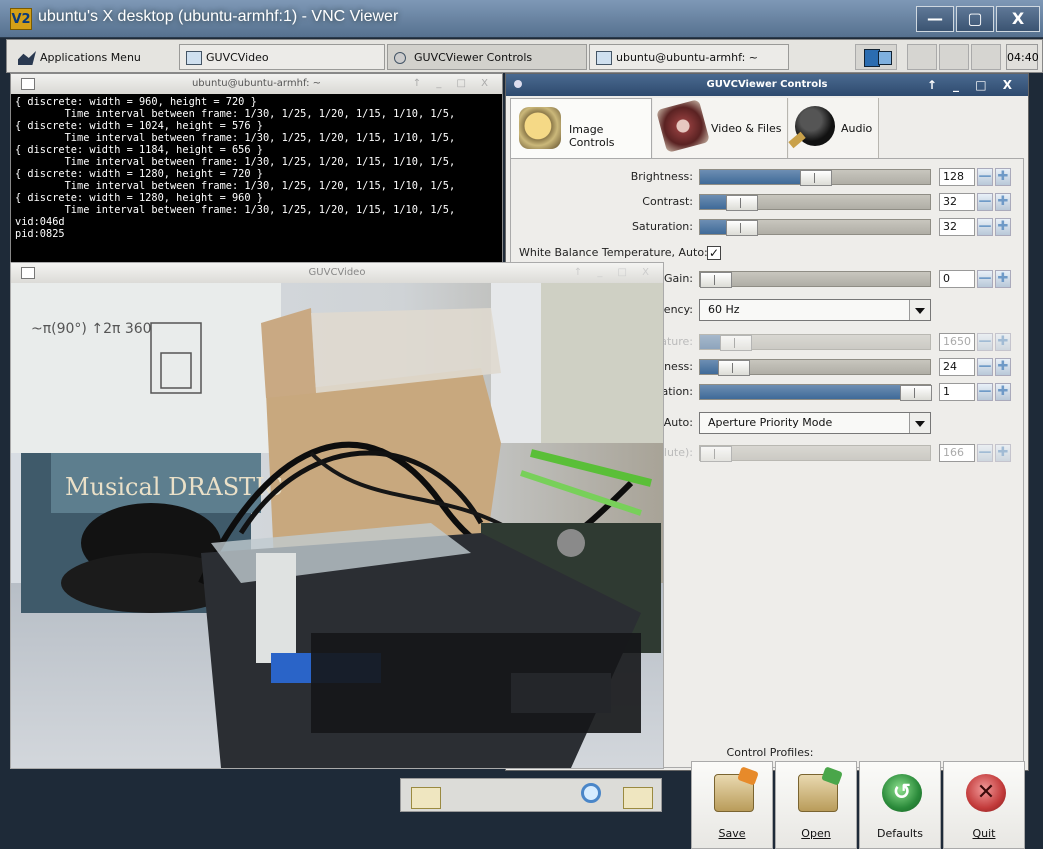 This screenshot has height=849, width=1043. I want to click on minimize-button: —, so click(935, 19).